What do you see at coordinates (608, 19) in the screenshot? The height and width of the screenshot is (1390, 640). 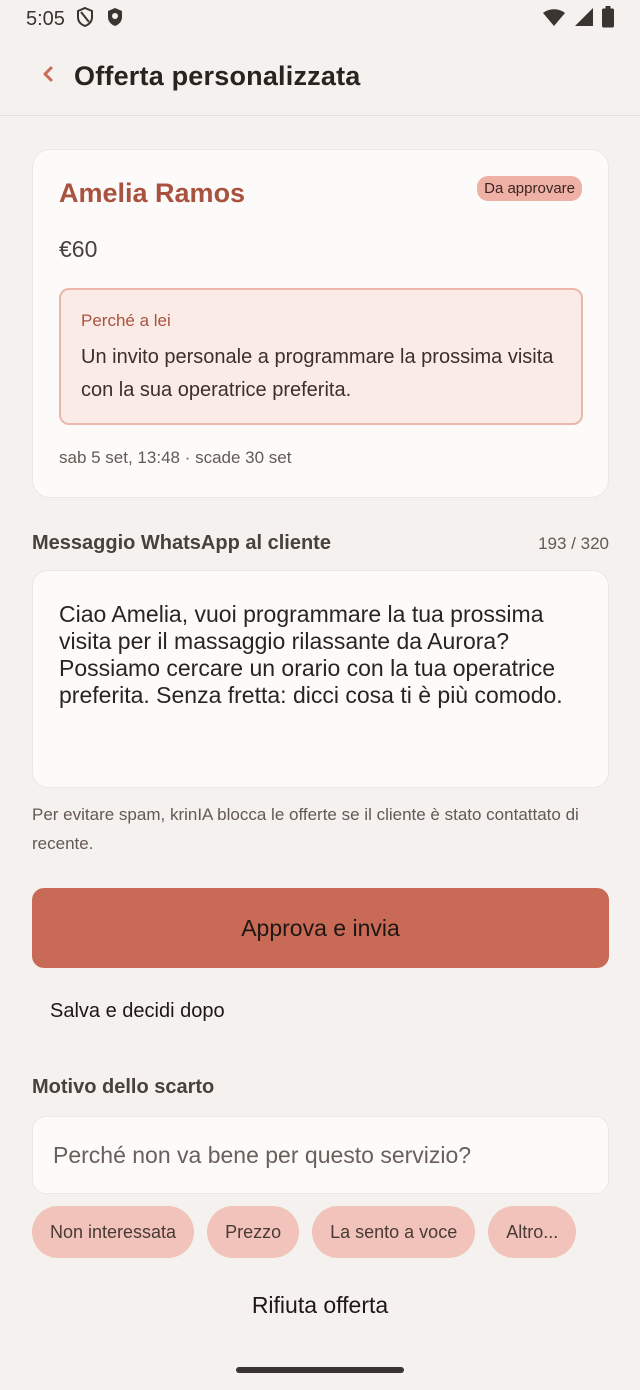 I see `battery-icon` at bounding box center [608, 19].